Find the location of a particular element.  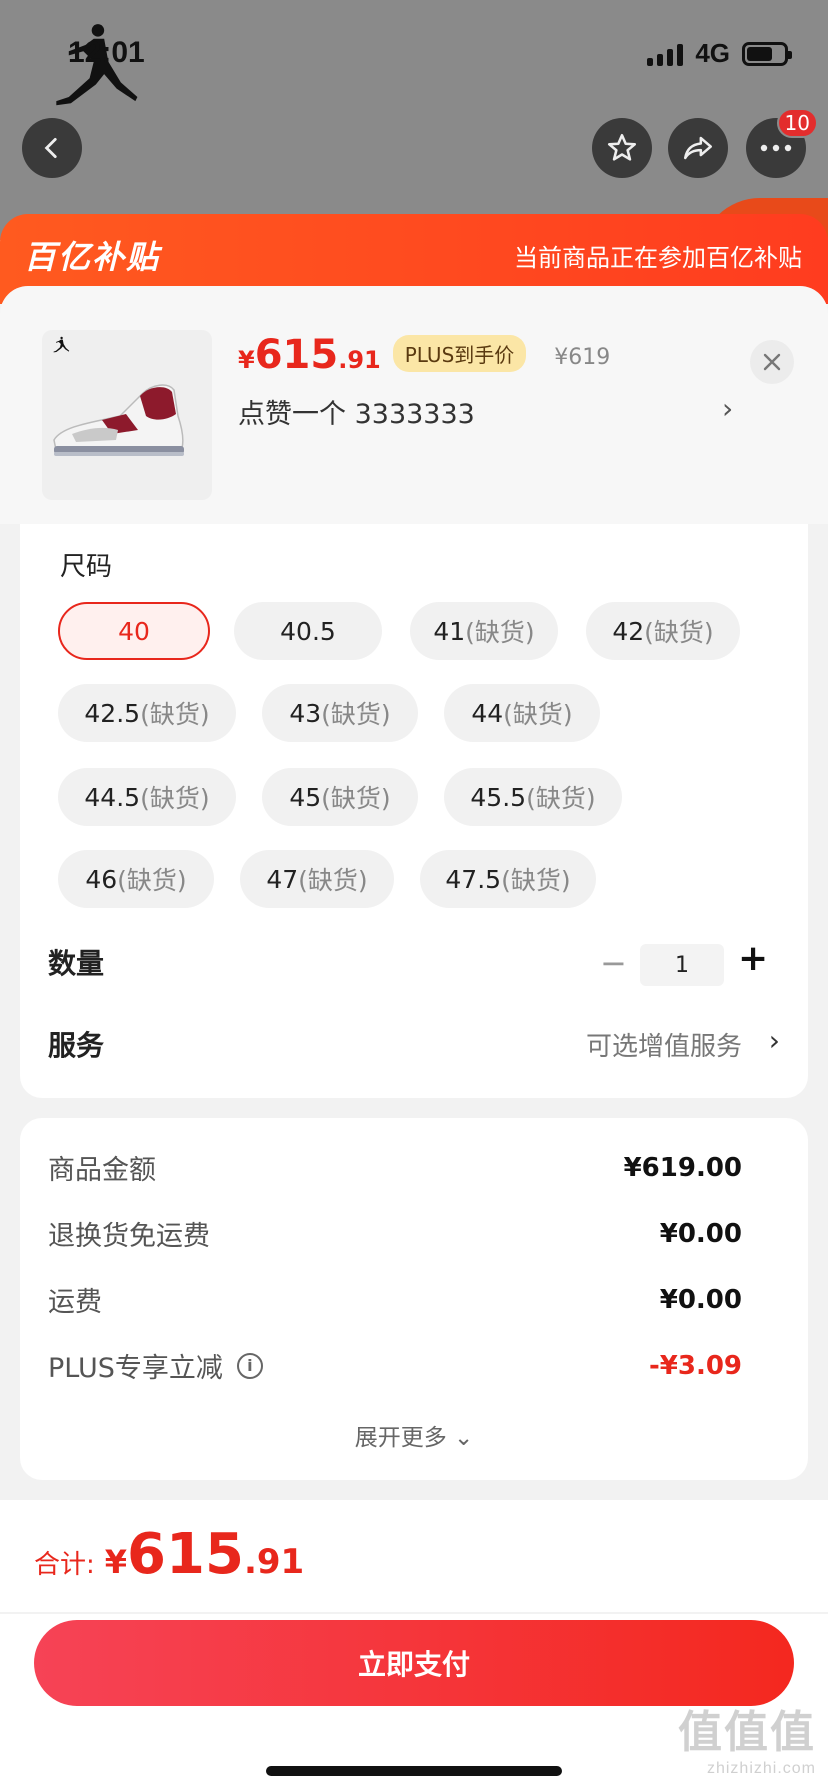

size-option-43: 43 (缺货) is located at coordinates (340, 713).